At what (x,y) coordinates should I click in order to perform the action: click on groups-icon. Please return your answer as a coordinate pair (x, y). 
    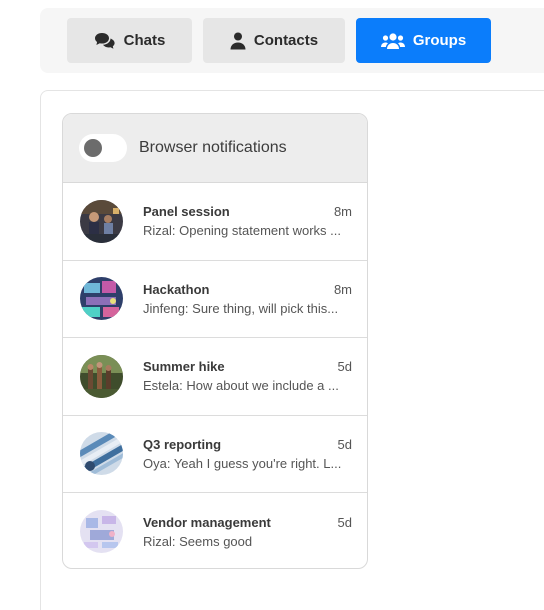
    Looking at the image, I should click on (392, 40).